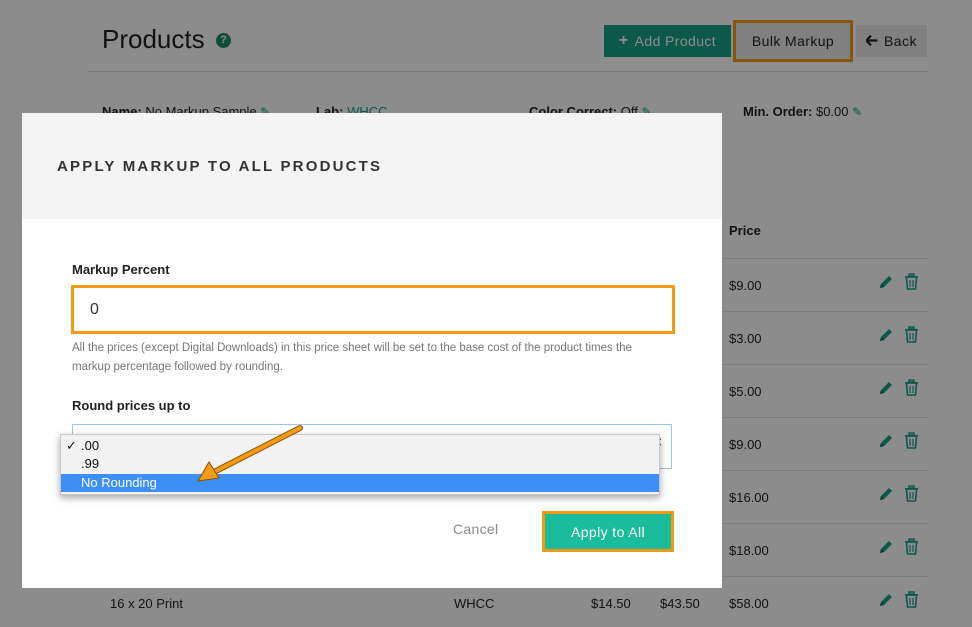 The width and height of the screenshot is (972, 627). What do you see at coordinates (220, 166) in the screenshot?
I see `modal-title: APPLY MARKUP TO ALL PRODUCTS` at bounding box center [220, 166].